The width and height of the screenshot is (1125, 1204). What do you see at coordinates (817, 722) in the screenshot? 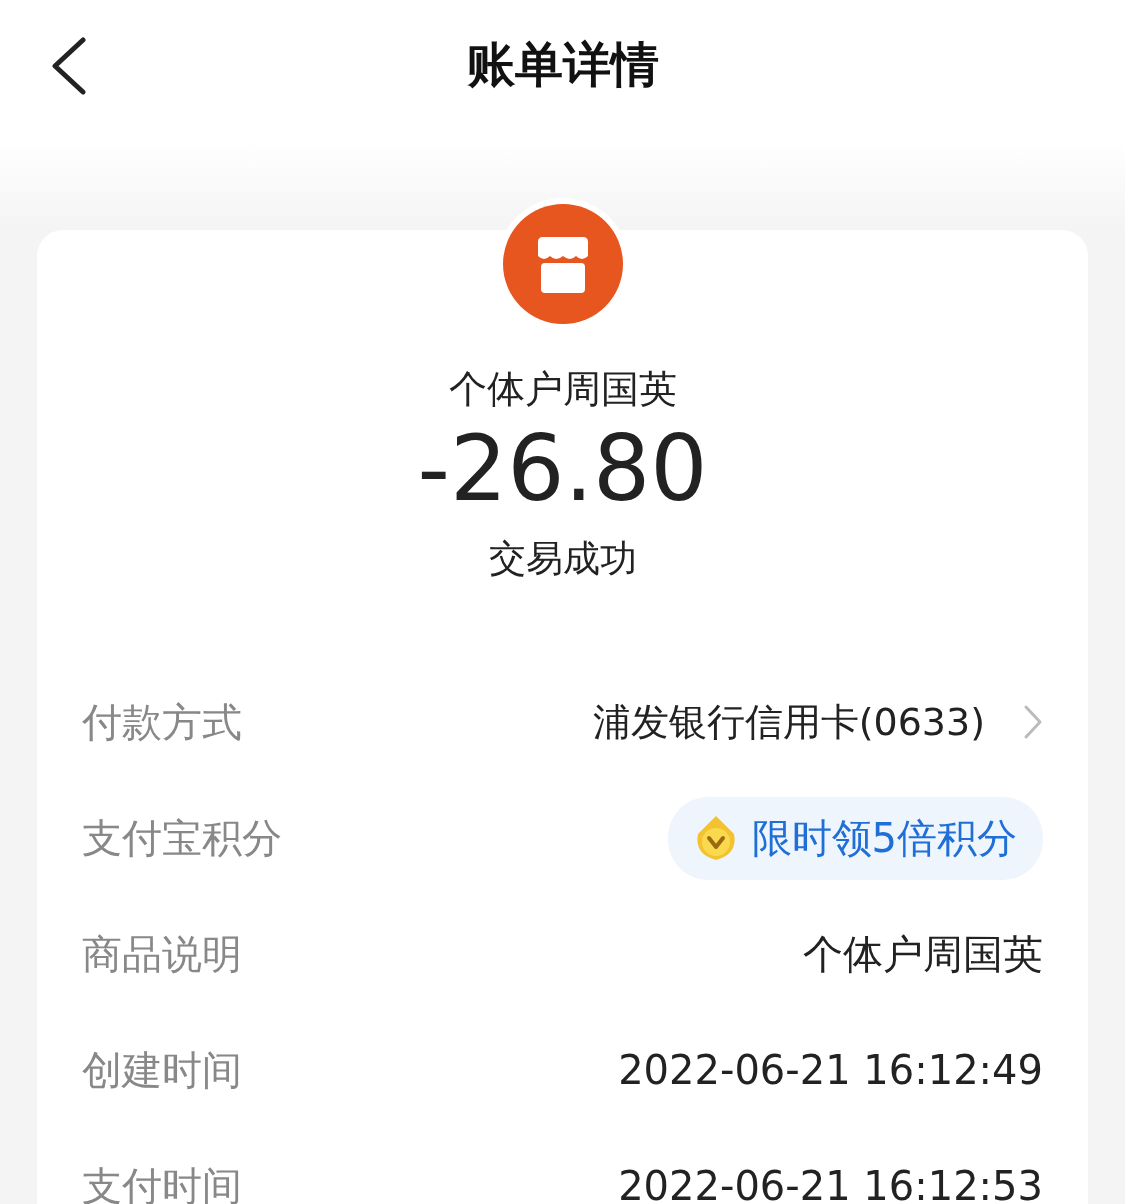
I see `payment-method-link: 浦发银行信用卡(0633)` at bounding box center [817, 722].